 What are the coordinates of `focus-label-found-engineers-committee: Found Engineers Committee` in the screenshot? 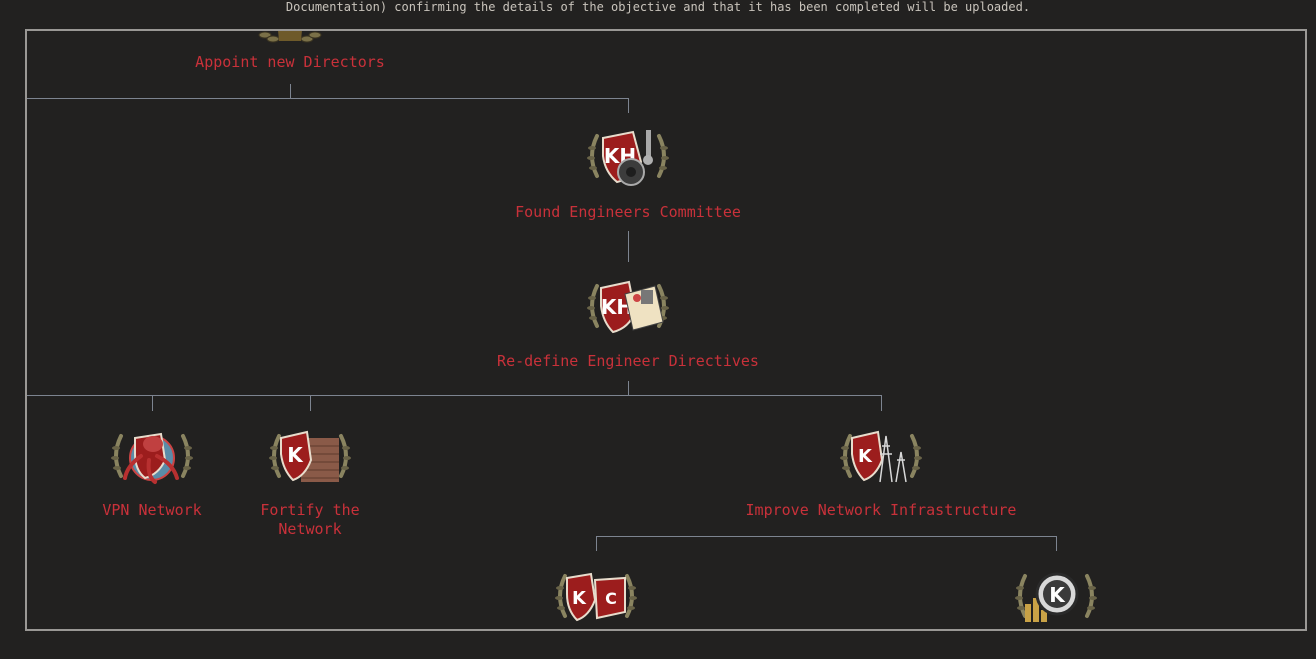 It's located at (628, 212).